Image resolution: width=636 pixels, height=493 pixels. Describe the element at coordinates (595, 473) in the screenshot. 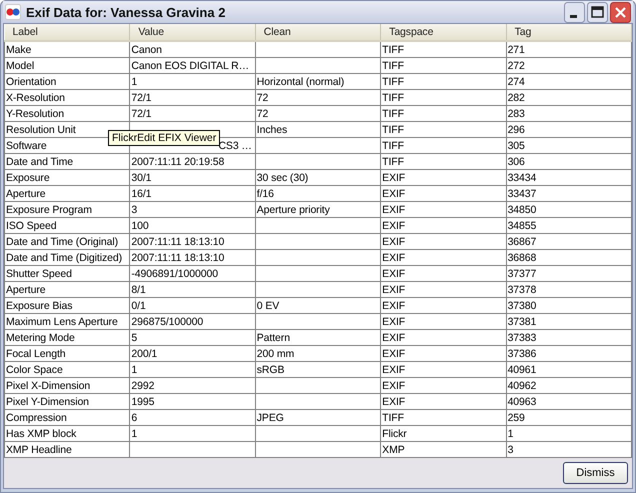

I see `dismiss-button: Dismiss` at that location.